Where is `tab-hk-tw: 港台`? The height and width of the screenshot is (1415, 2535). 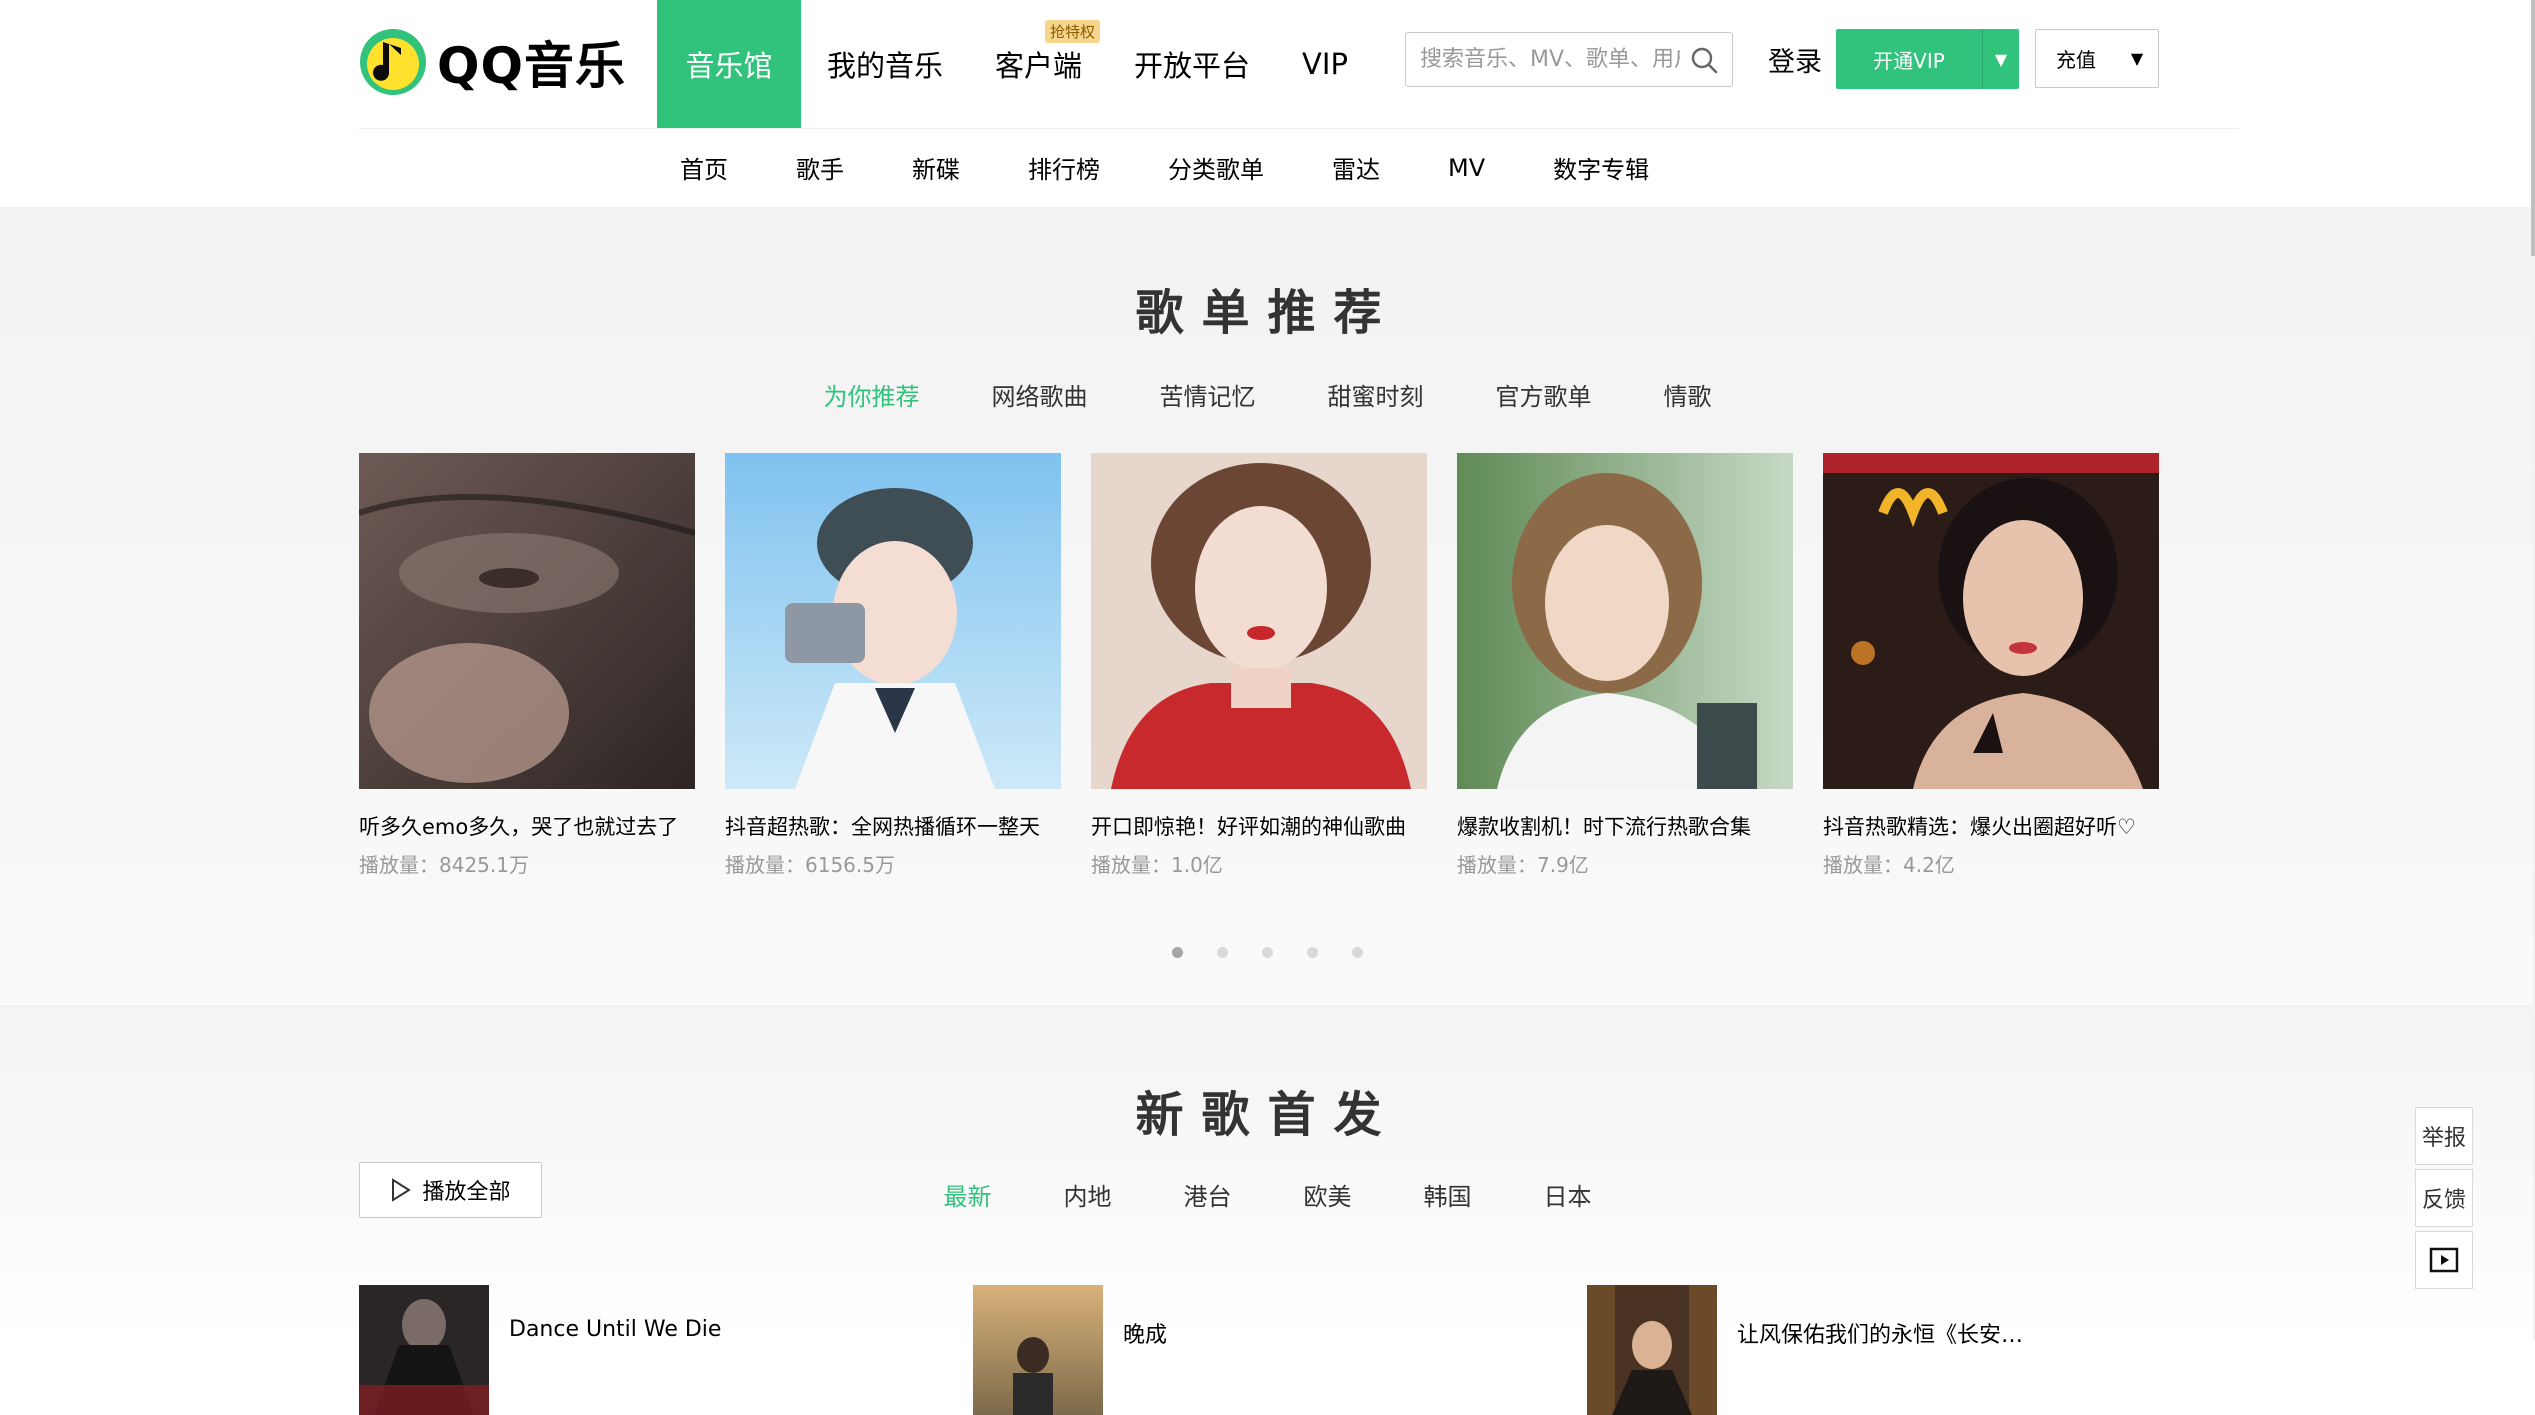 tab-hk-tw: 港台 is located at coordinates (1208, 1194).